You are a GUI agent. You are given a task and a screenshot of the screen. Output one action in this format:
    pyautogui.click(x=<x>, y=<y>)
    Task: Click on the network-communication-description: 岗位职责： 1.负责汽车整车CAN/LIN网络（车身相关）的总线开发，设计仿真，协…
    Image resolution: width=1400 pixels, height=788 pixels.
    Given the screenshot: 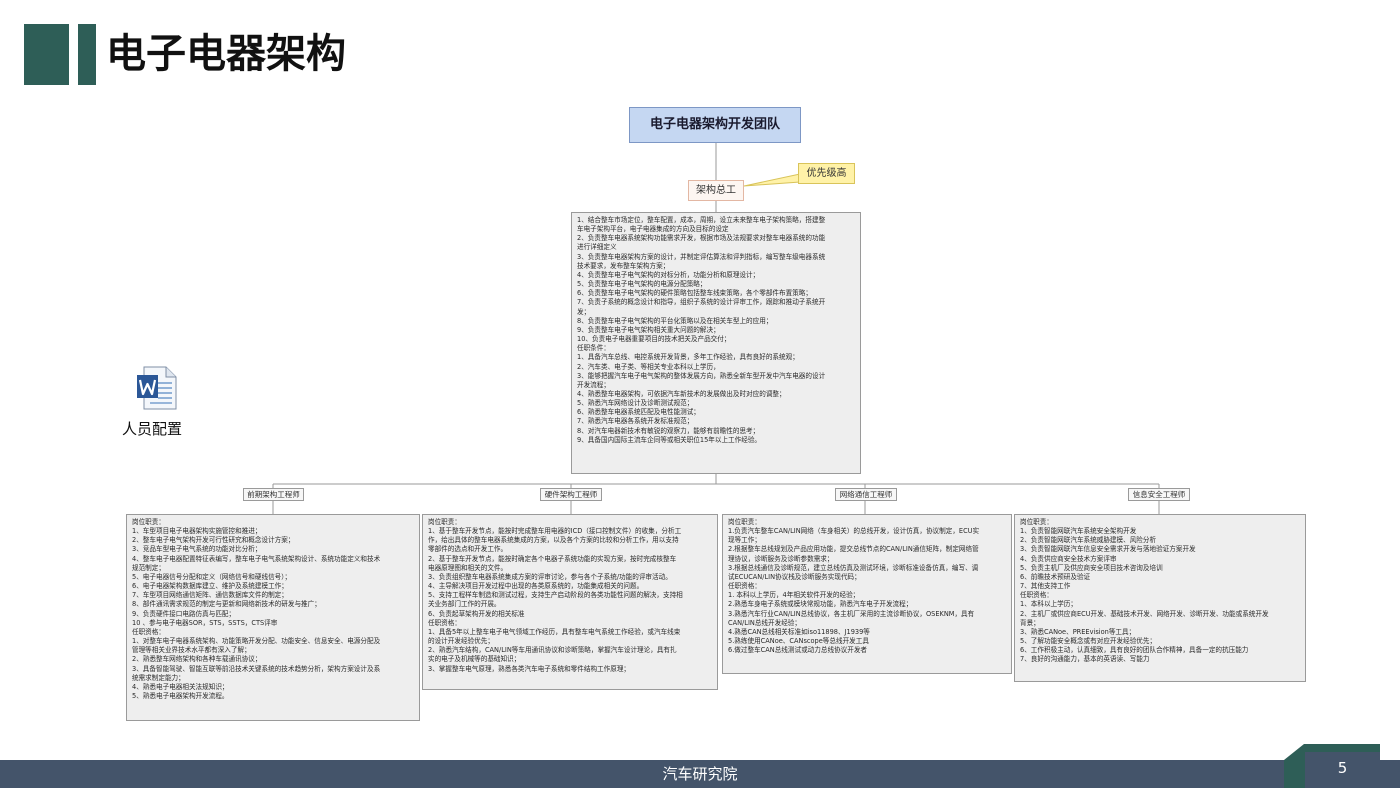 What is the action you would take?
    pyautogui.click(x=867, y=594)
    